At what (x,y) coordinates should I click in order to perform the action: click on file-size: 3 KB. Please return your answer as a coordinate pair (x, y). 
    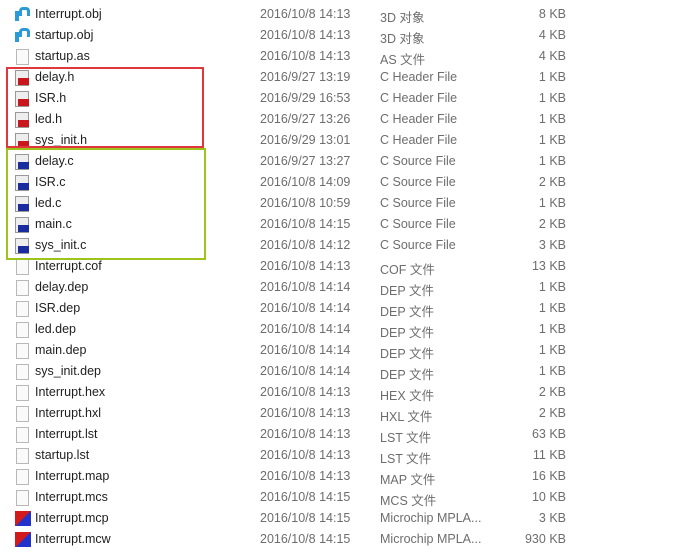
    Looking at the image, I should click on (552, 518).